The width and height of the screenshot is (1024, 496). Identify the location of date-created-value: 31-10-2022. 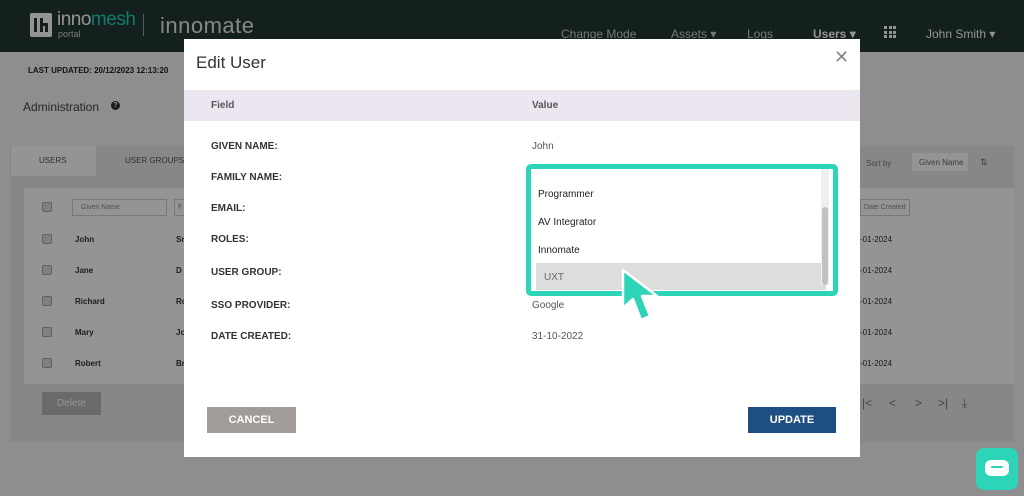
(558, 336).